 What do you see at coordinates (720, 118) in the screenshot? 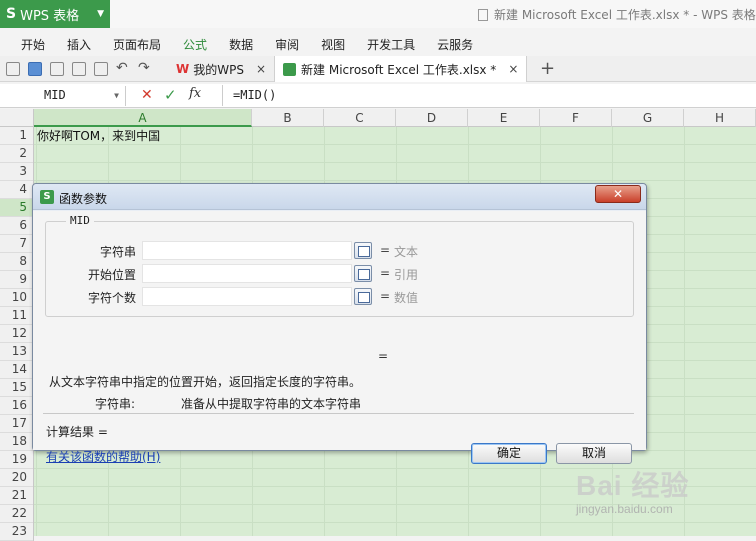
I see `column-header-h: H` at bounding box center [720, 118].